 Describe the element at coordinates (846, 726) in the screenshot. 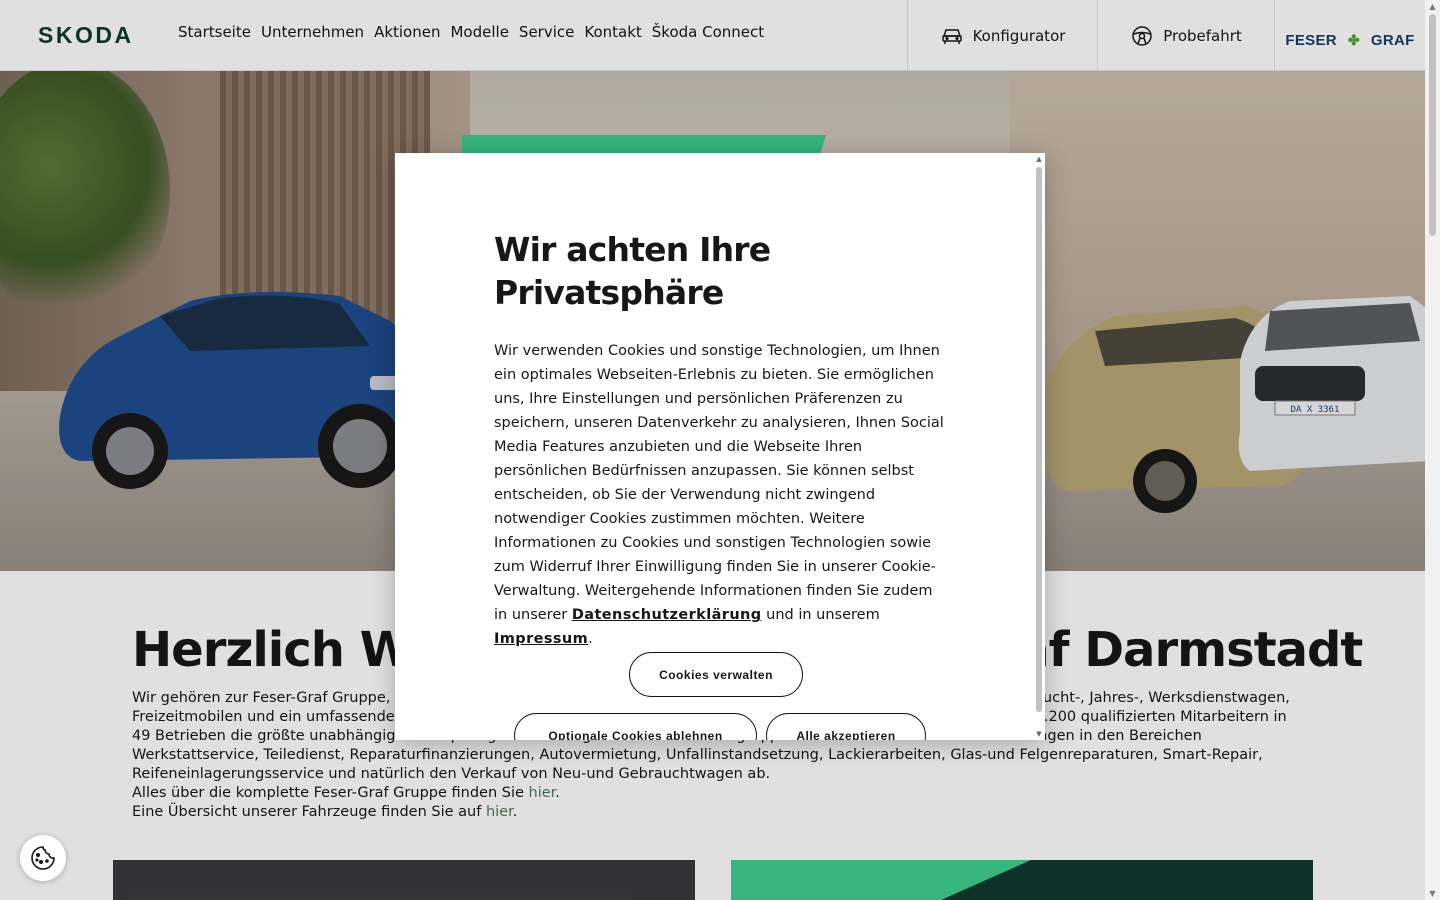

I see `accept-all-cookies-button: Alle akzeptieren` at that location.